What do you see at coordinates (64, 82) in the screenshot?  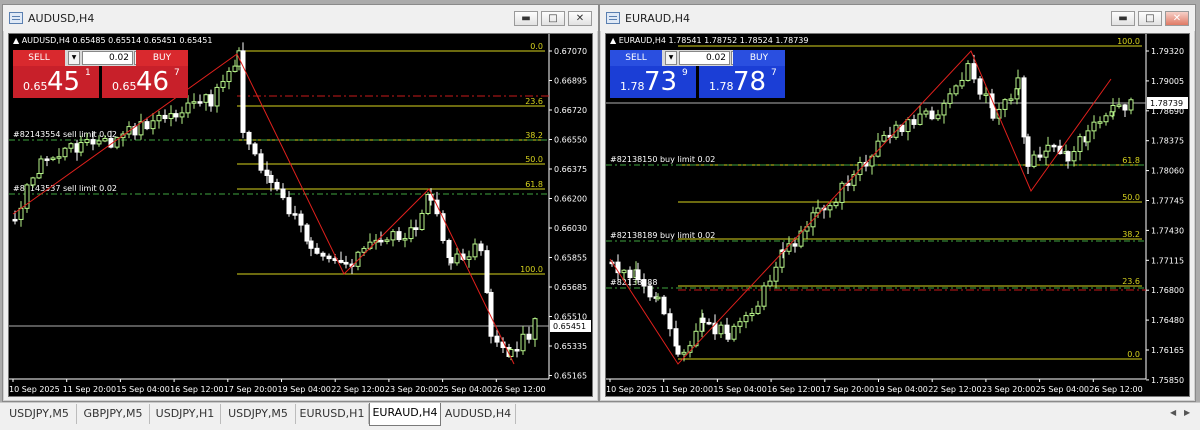 I see `sell-price-main: 45` at bounding box center [64, 82].